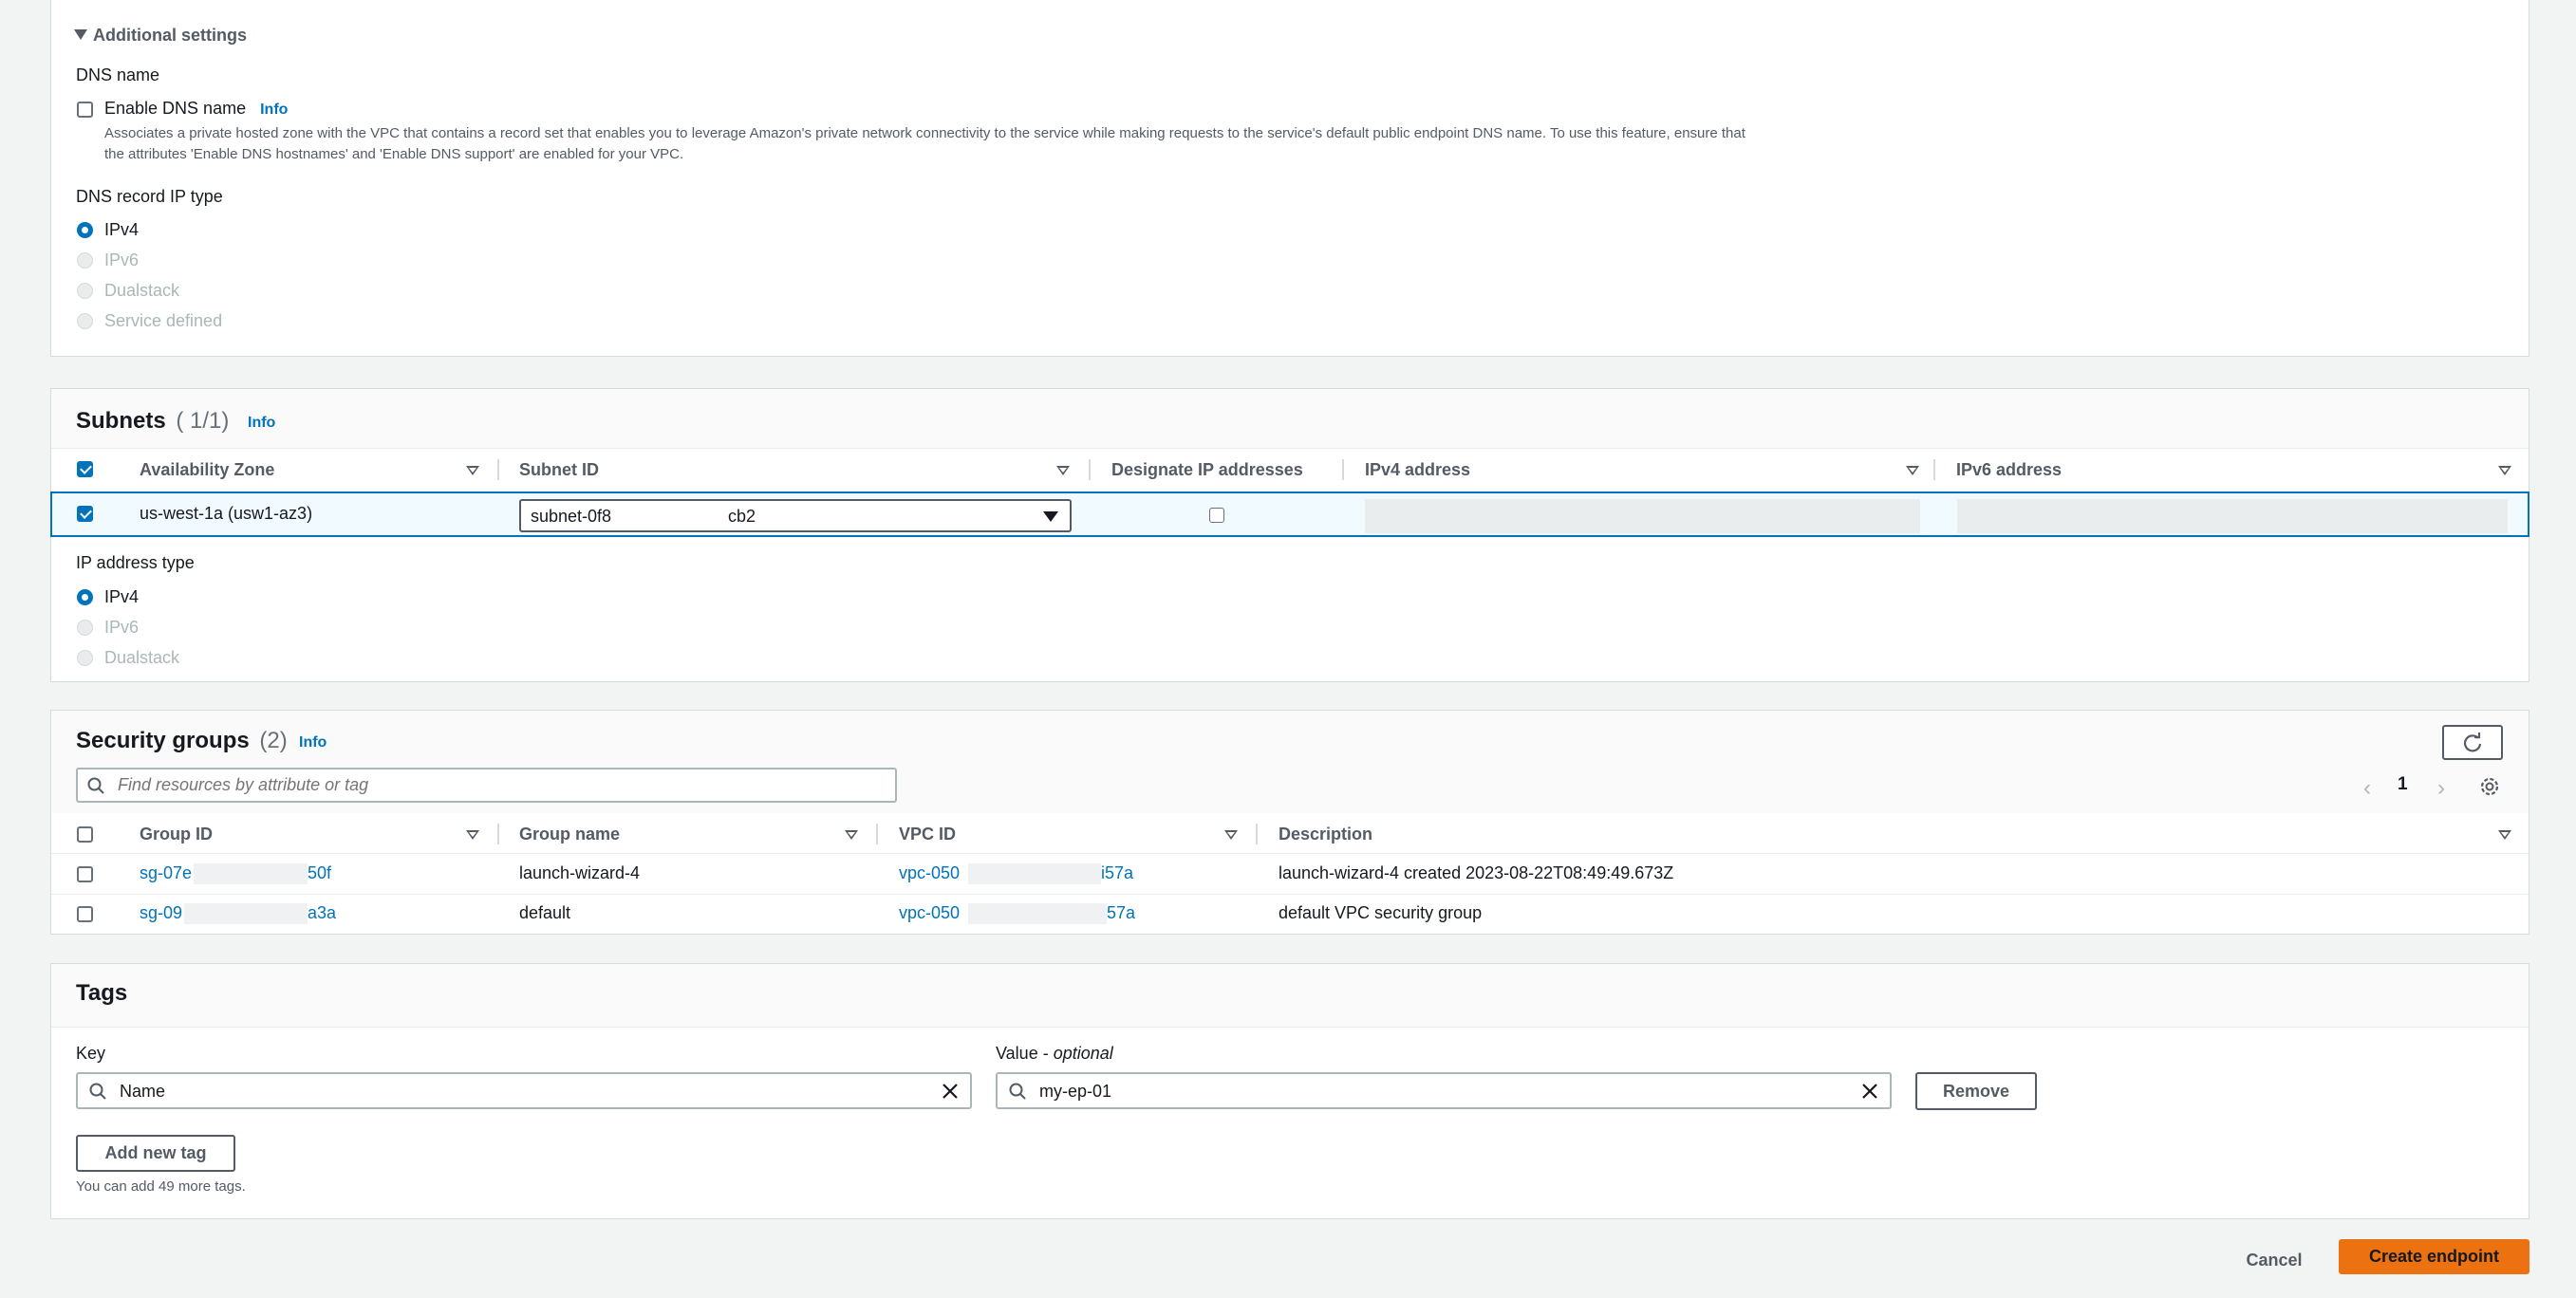 Image resolution: width=2576 pixels, height=1298 pixels. What do you see at coordinates (155, 1153) in the screenshot?
I see `add-new-tag-button: Add new tag` at bounding box center [155, 1153].